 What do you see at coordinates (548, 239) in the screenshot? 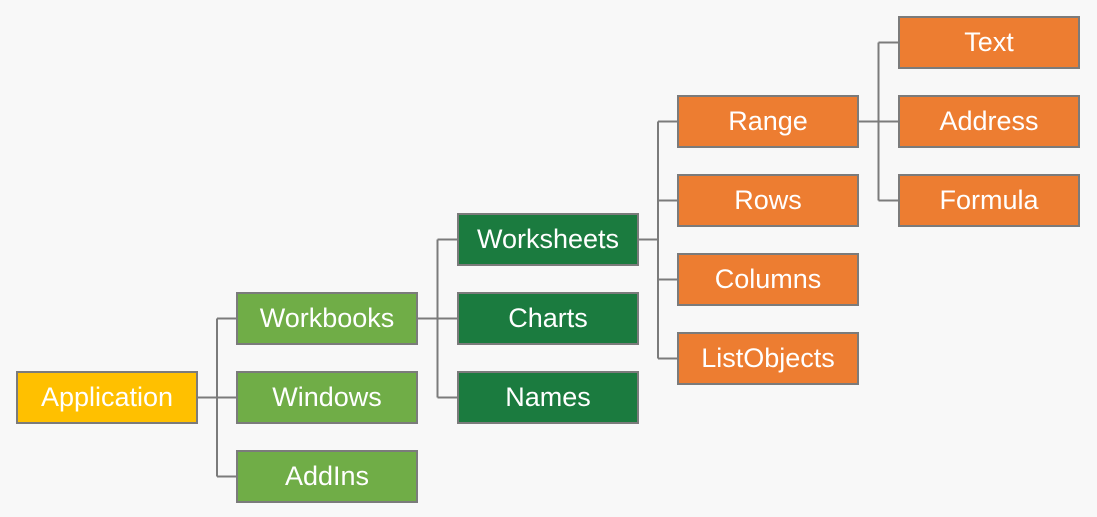
I see `node-worksheets: Worksheets` at bounding box center [548, 239].